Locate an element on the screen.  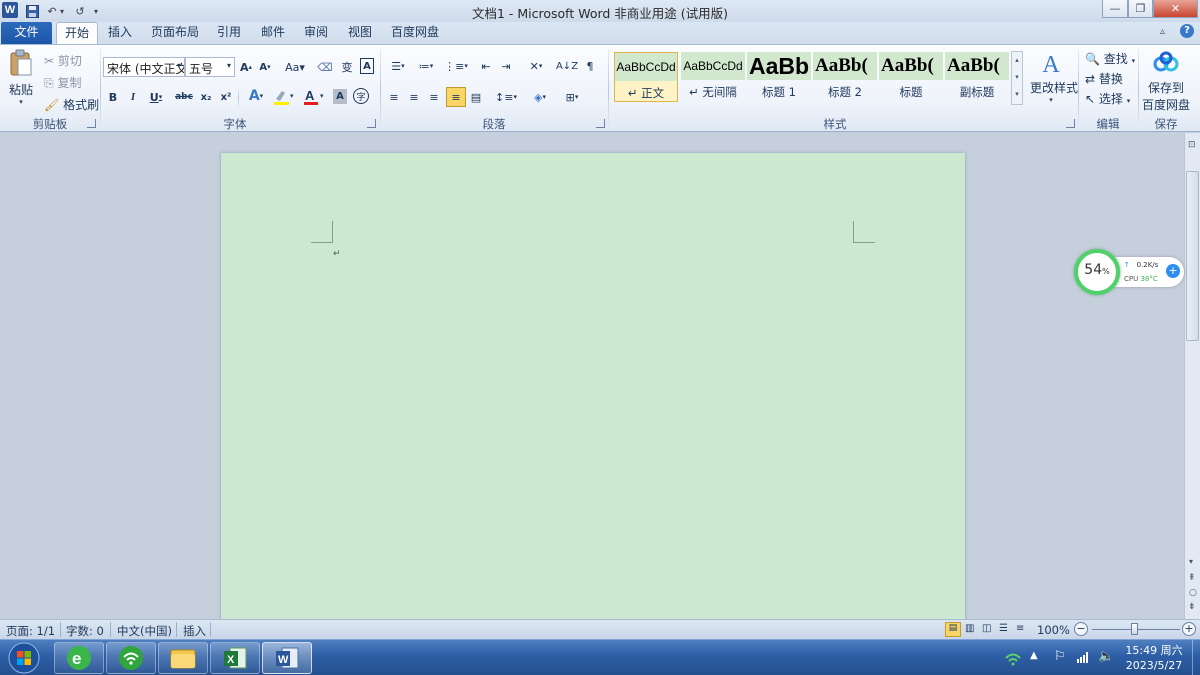
tab-view: 视图 is located at coordinates (360, 33).